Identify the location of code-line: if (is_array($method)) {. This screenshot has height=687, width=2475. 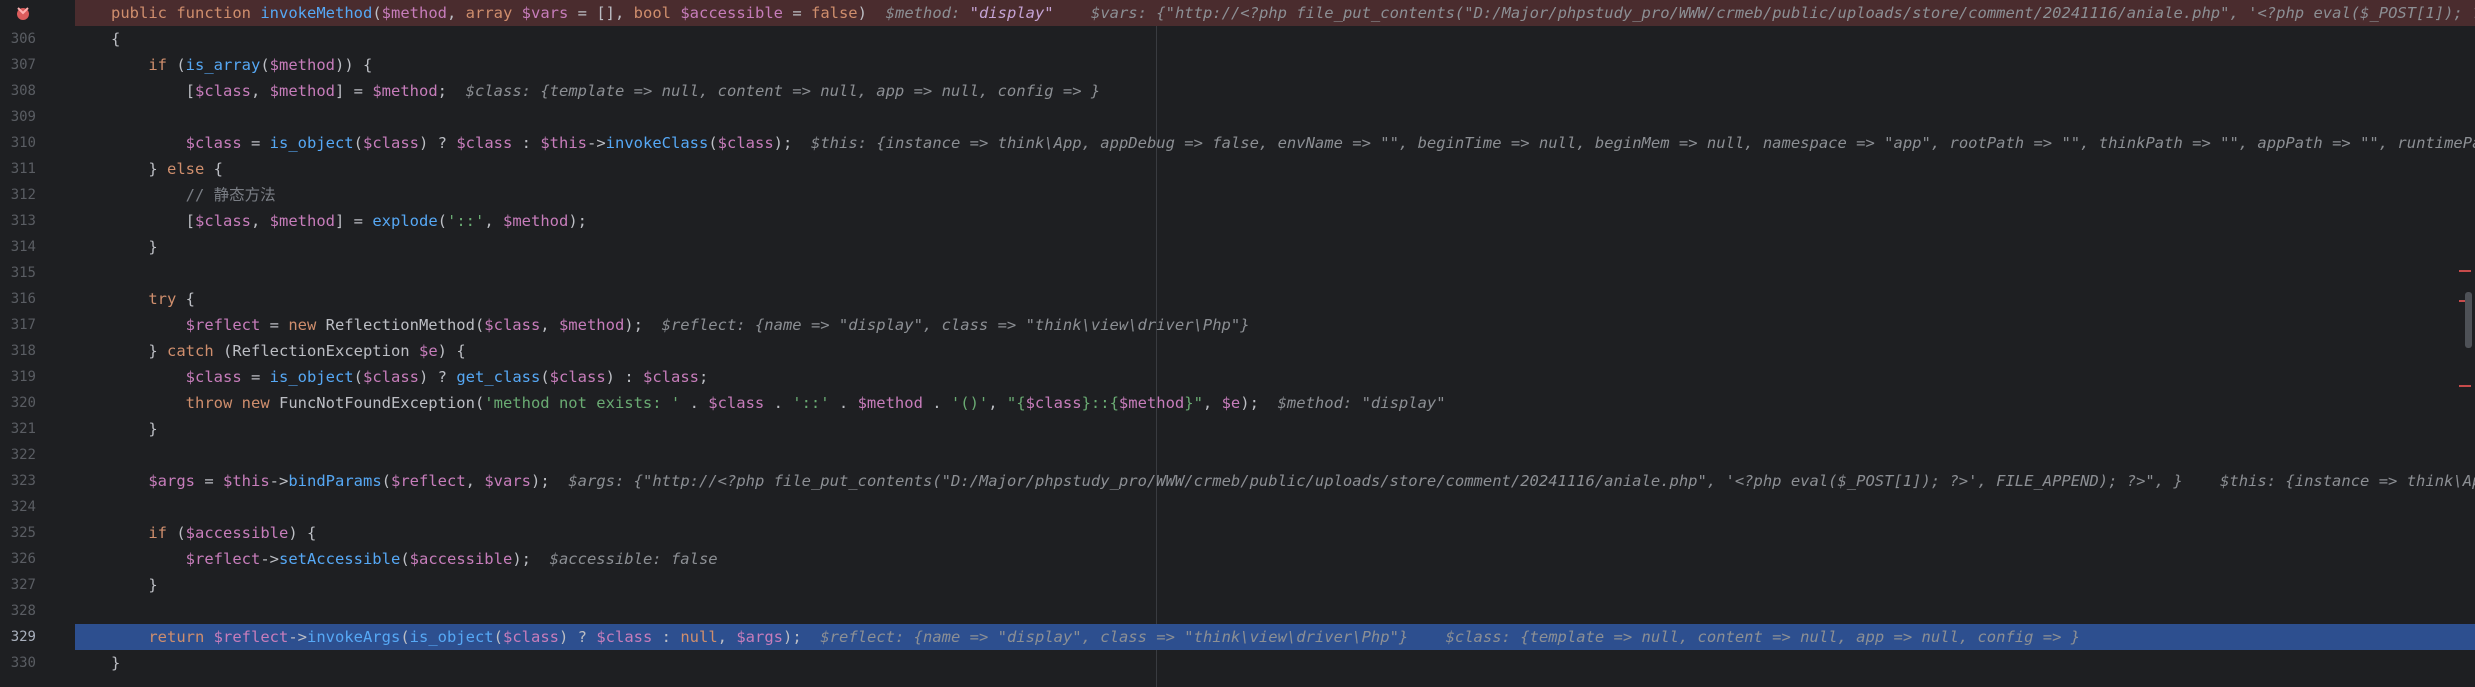
(1275, 65).